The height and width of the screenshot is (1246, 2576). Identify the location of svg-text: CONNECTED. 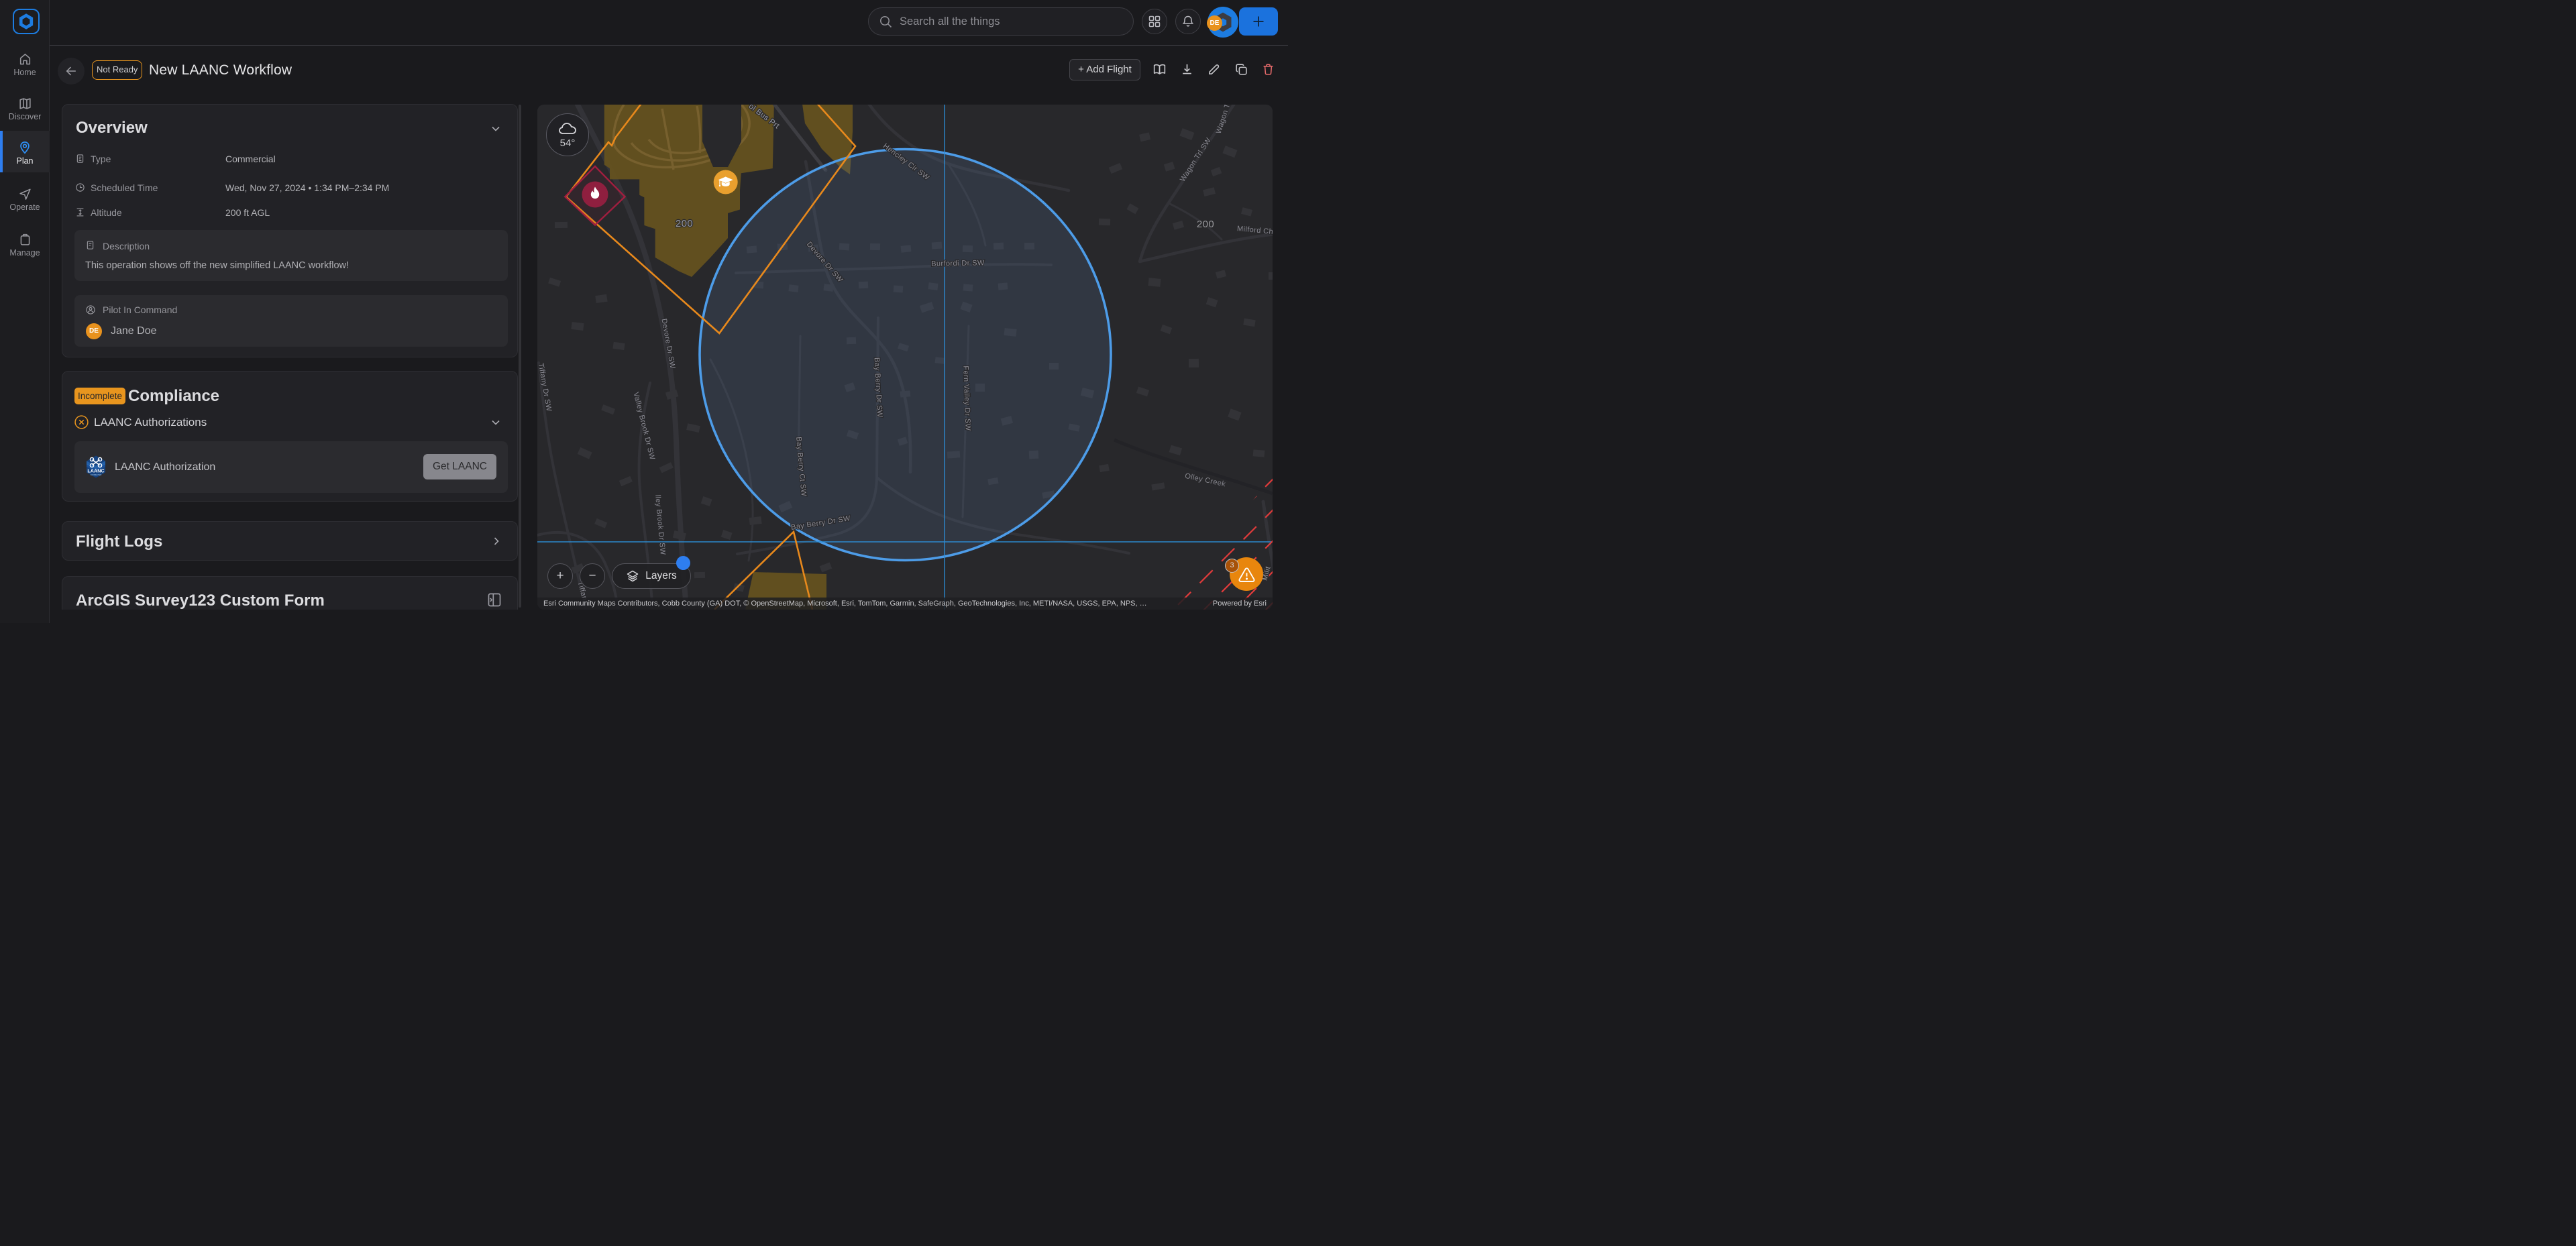
(96, 474).